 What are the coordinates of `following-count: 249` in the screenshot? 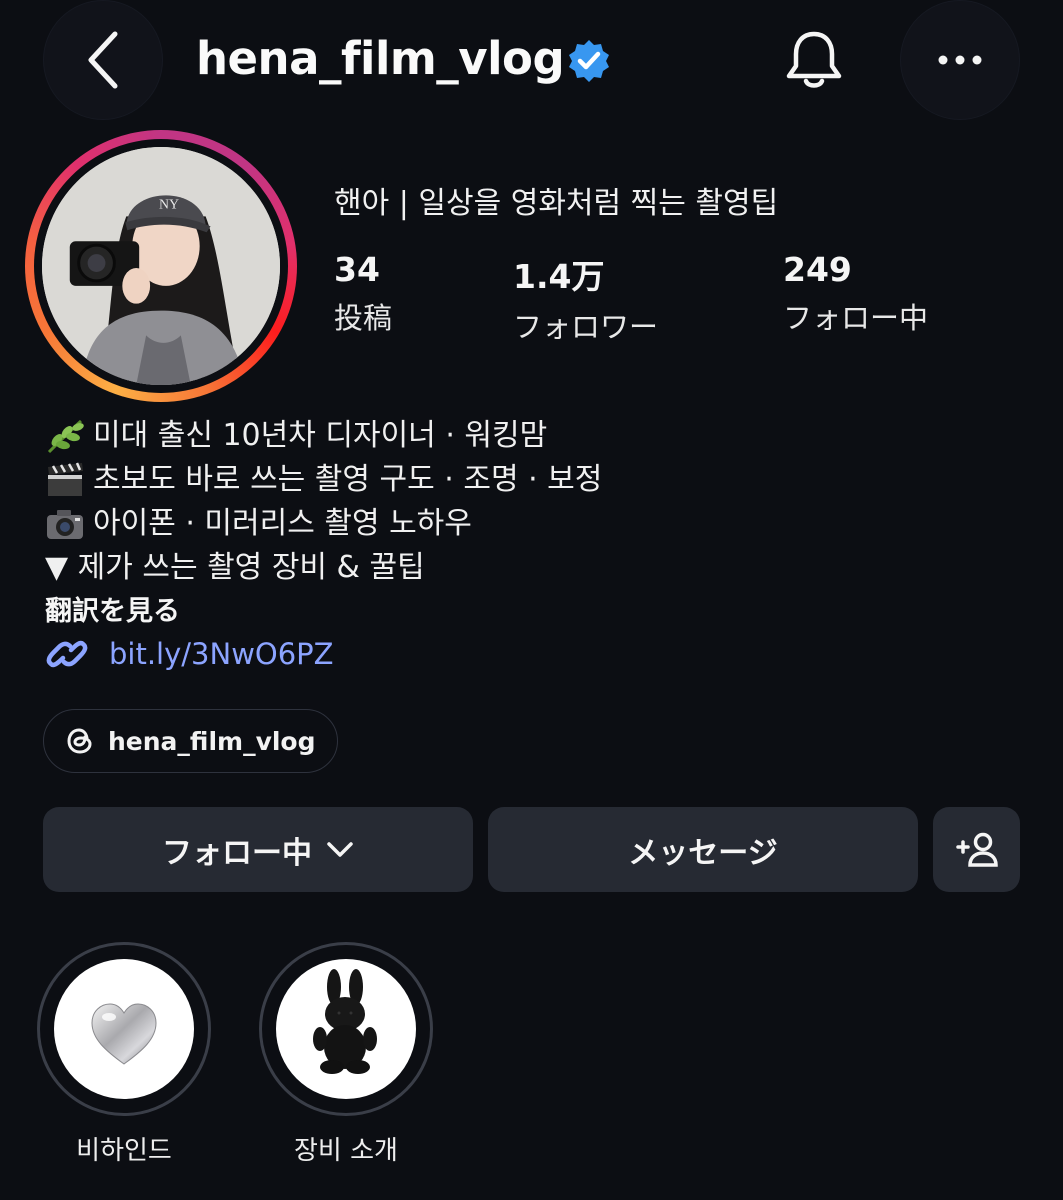 It's located at (817, 269).